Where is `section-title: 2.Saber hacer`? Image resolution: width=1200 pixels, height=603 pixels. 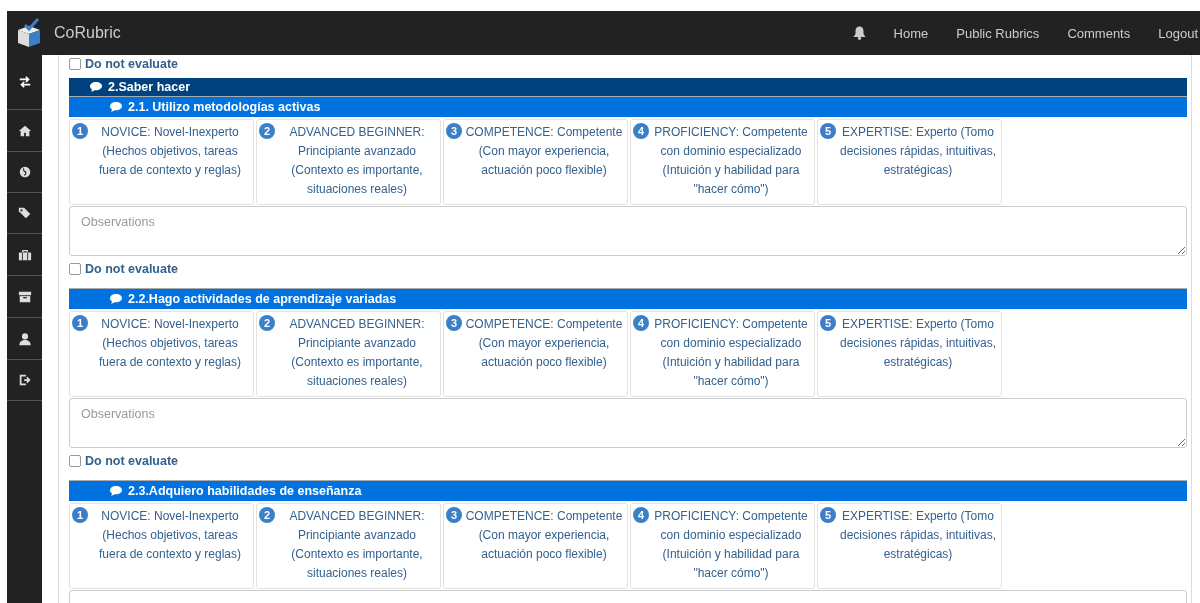 section-title: 2.Saber hacer is located at coordinates (149, 87).